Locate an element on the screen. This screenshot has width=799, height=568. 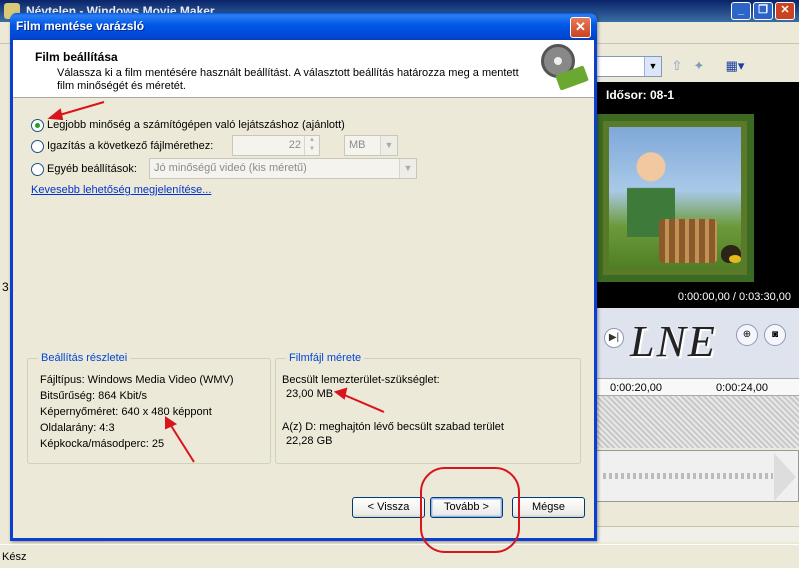
other-settings-select: Jó minőségű videó (kis méretű) ▼ is located at coordinates (283, 168).